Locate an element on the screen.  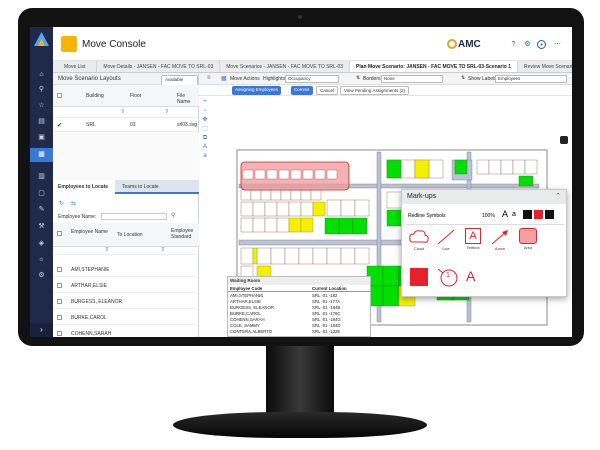
text-icon: A is located at coordinates (205, 147).